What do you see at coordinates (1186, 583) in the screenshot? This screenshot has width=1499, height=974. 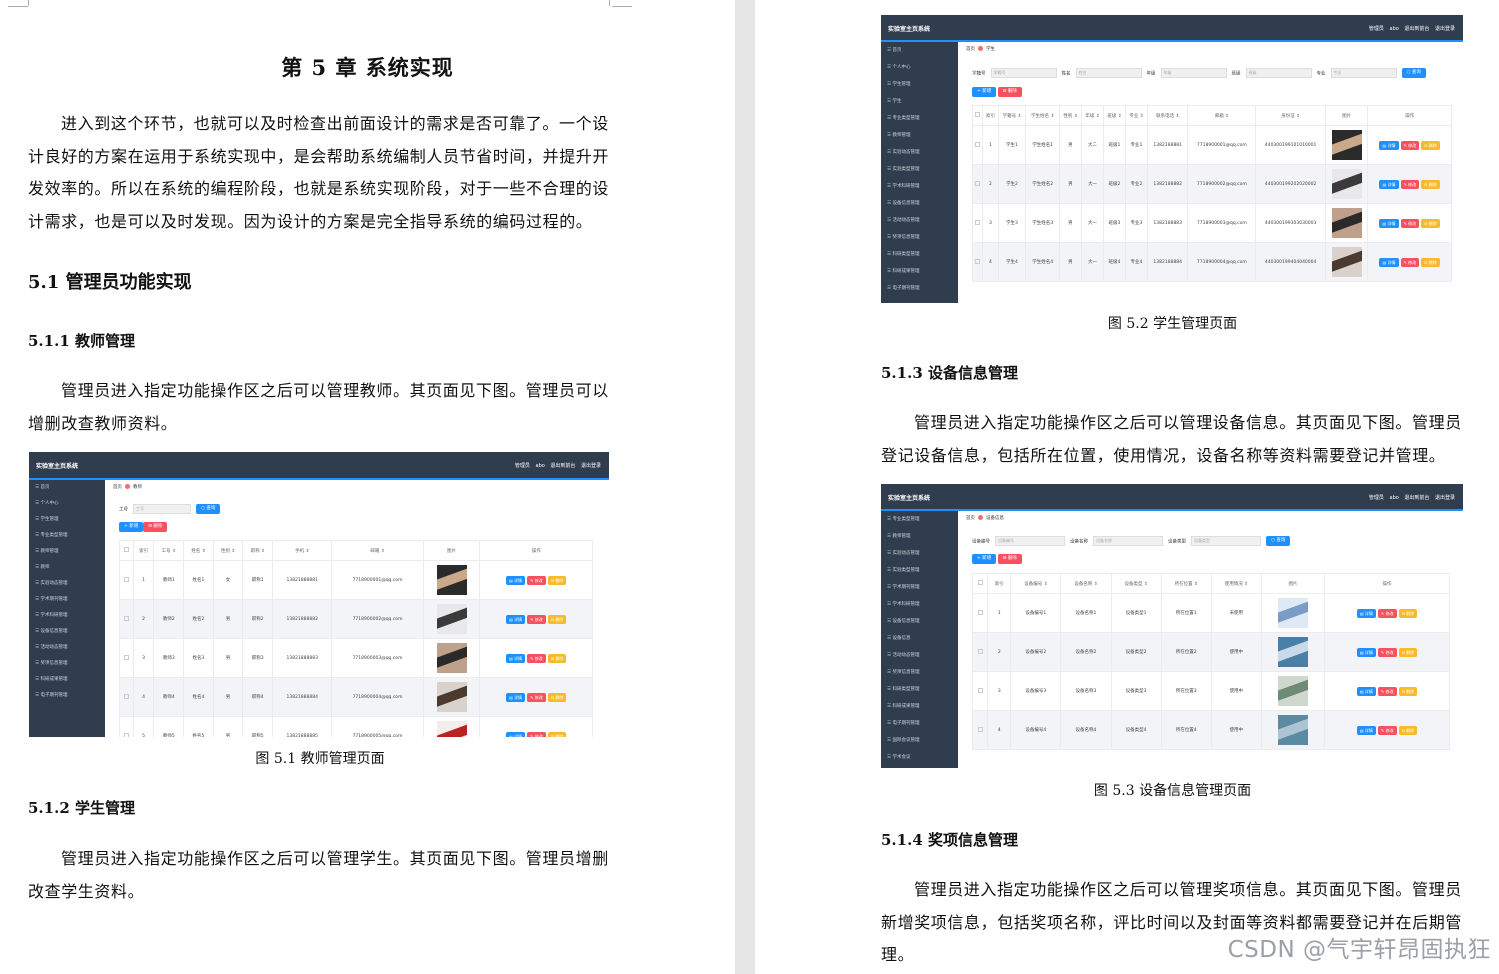 I see `column-header: 所在位置 ⇕` at bounding box center [1186, 583].